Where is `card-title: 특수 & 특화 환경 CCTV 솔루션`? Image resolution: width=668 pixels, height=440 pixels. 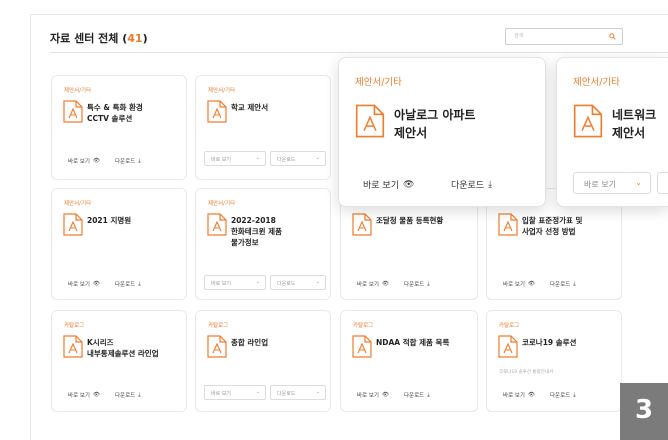
card-title: 특수 & 특화 환경 CCTV 솔루션 is located at coordinates (115, 113).